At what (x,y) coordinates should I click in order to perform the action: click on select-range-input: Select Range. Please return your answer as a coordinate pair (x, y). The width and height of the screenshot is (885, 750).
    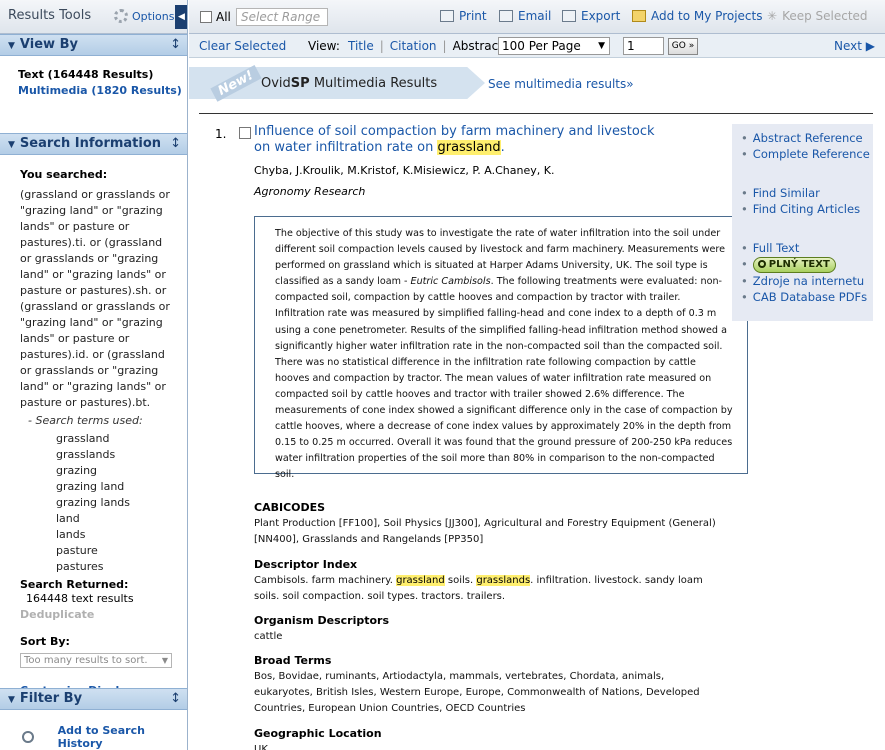
    Looking at the image, I should click on (282, 17).